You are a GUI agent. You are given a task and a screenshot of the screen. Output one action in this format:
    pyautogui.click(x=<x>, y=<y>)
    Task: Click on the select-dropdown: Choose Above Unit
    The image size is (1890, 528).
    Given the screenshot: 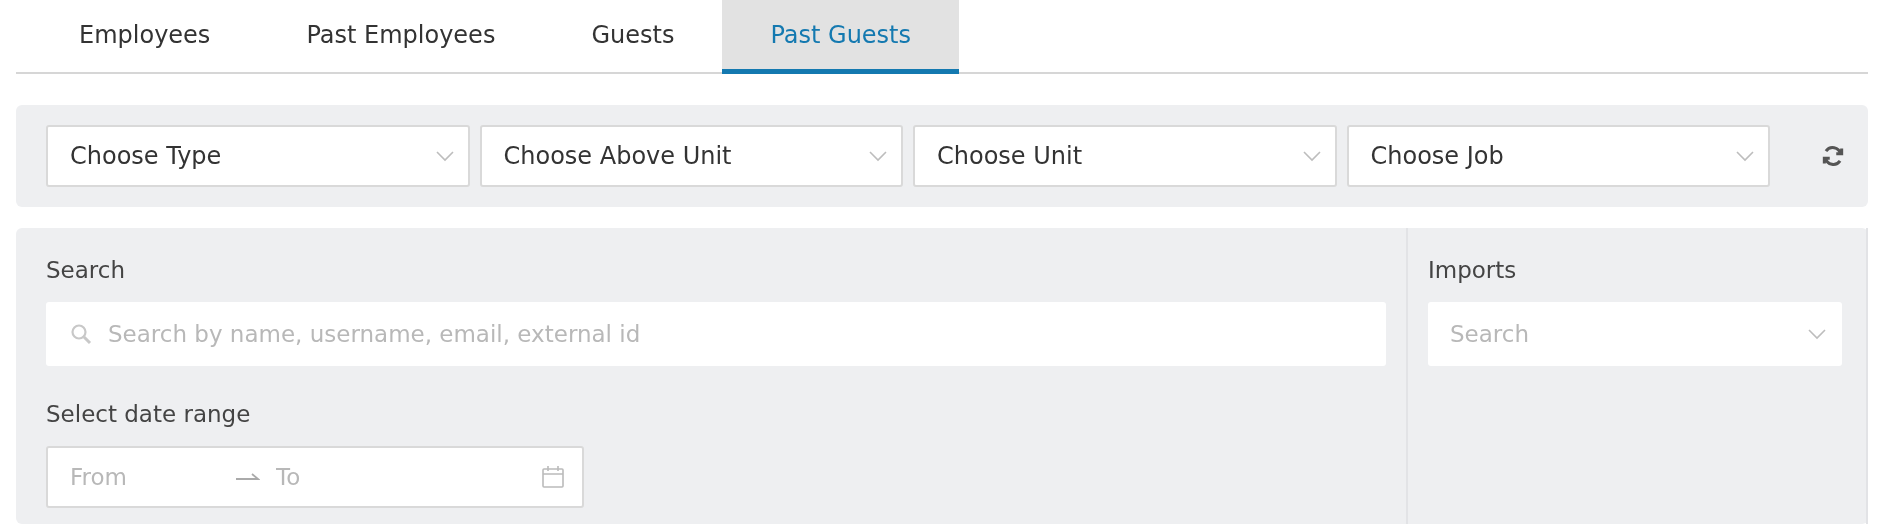 What is the action you would take?
    pyautogui.click(x=691, y=156)
    